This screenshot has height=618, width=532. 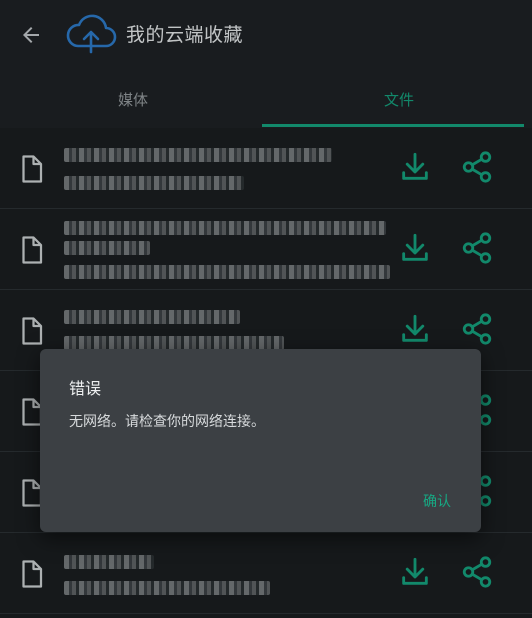 I want to click on dialog-title: 错误, so click(x=85, y=388).